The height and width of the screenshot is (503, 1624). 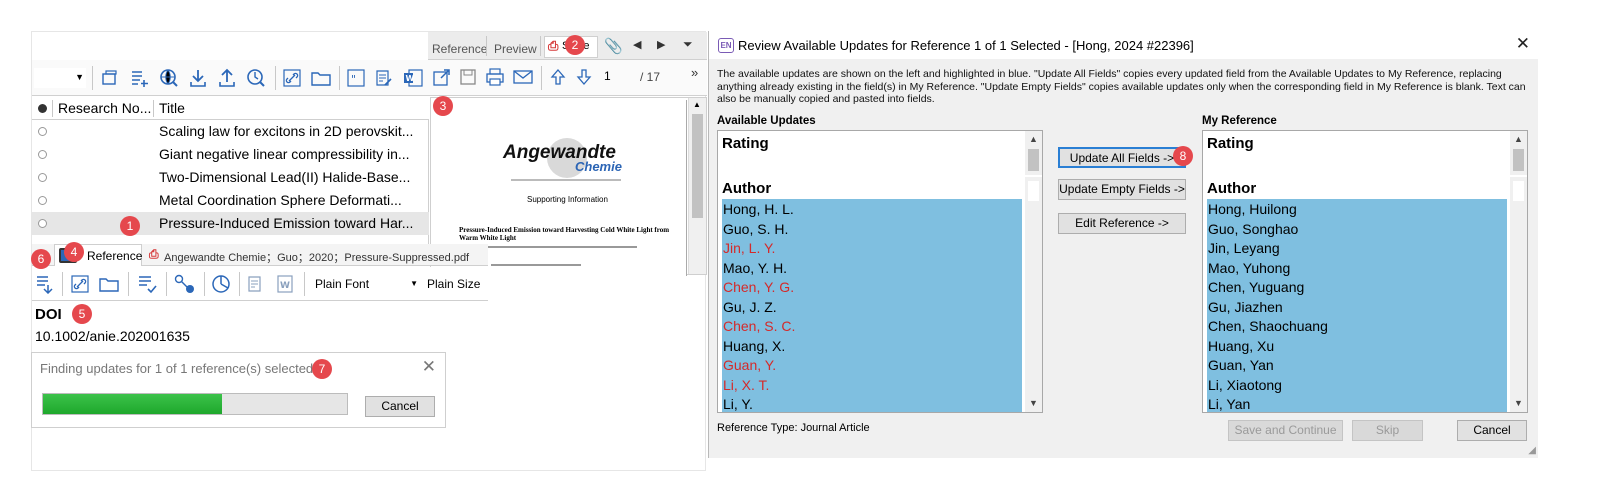 What do you see at coordinates (45, 284) in the screenshot?
I see `insert-citation-icon` at bounding box center [45, 284].